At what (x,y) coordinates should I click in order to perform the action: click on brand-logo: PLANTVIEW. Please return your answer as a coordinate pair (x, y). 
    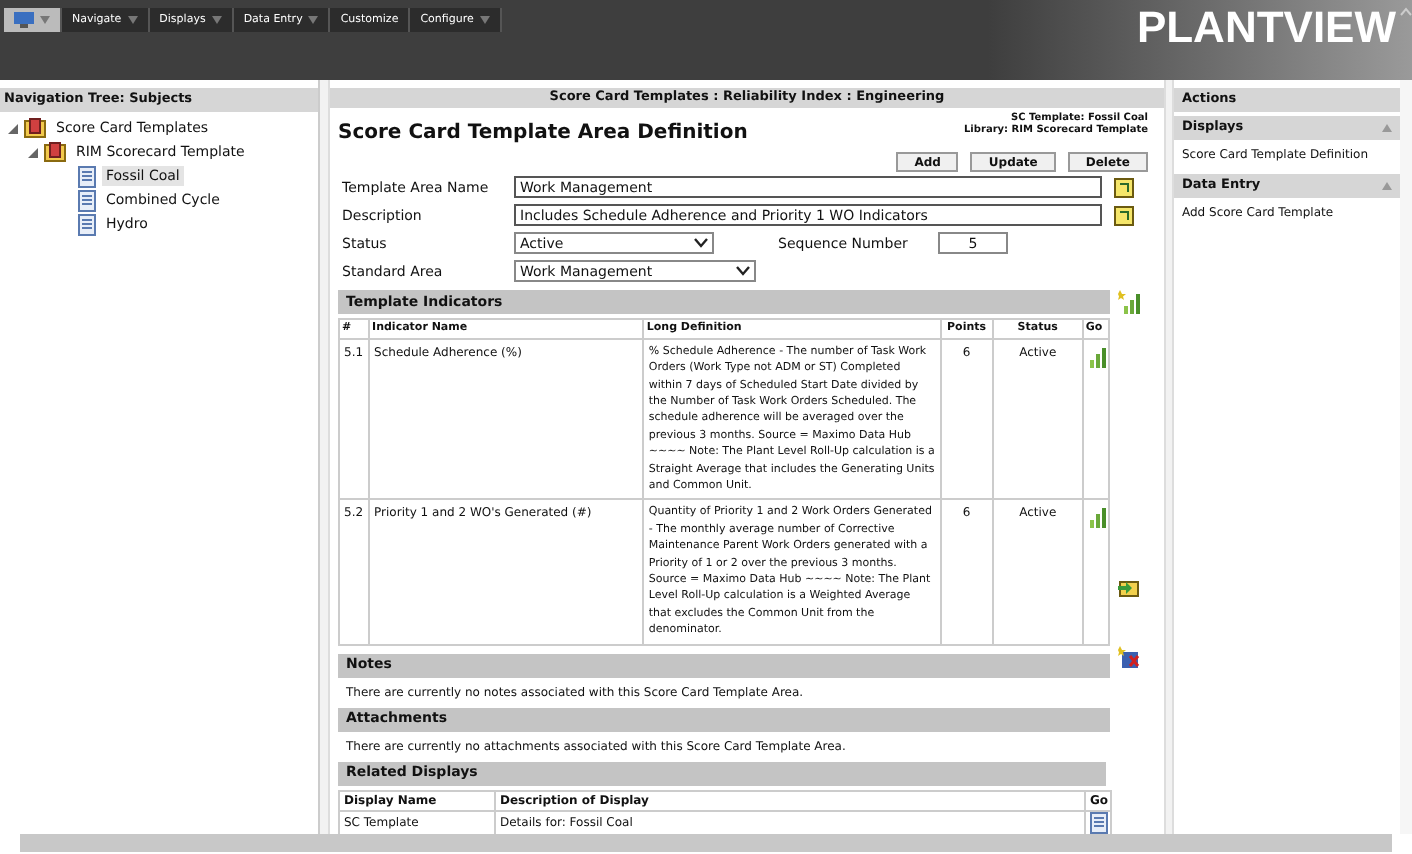
    Looking at the image, I should click on (1266, 28).